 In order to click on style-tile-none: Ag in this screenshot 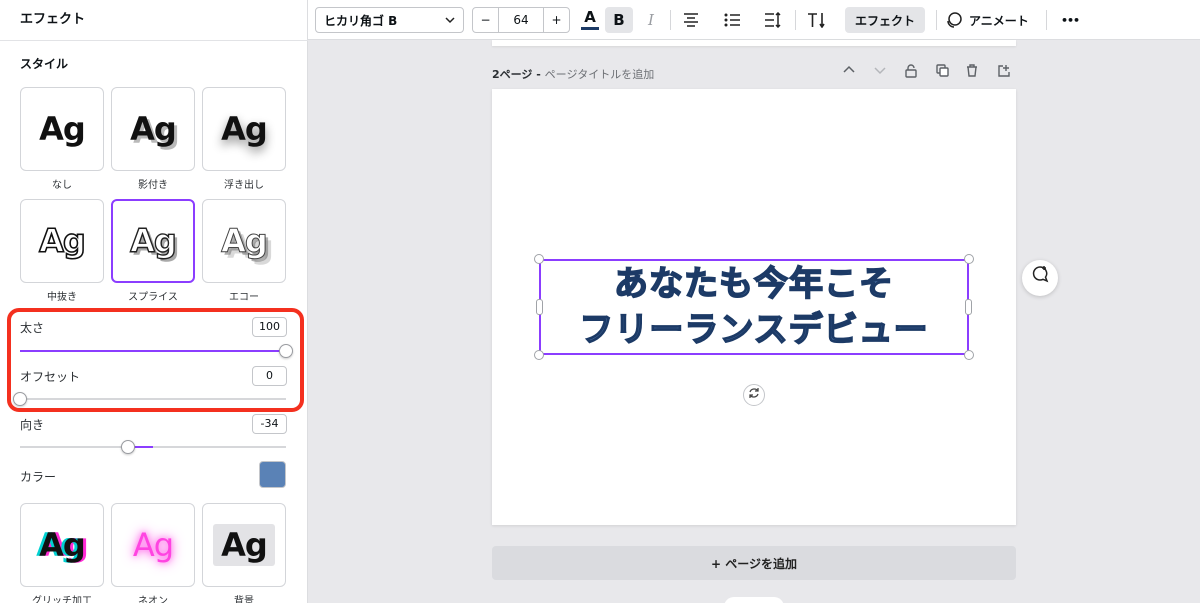, I will do `click(62, 129)`.